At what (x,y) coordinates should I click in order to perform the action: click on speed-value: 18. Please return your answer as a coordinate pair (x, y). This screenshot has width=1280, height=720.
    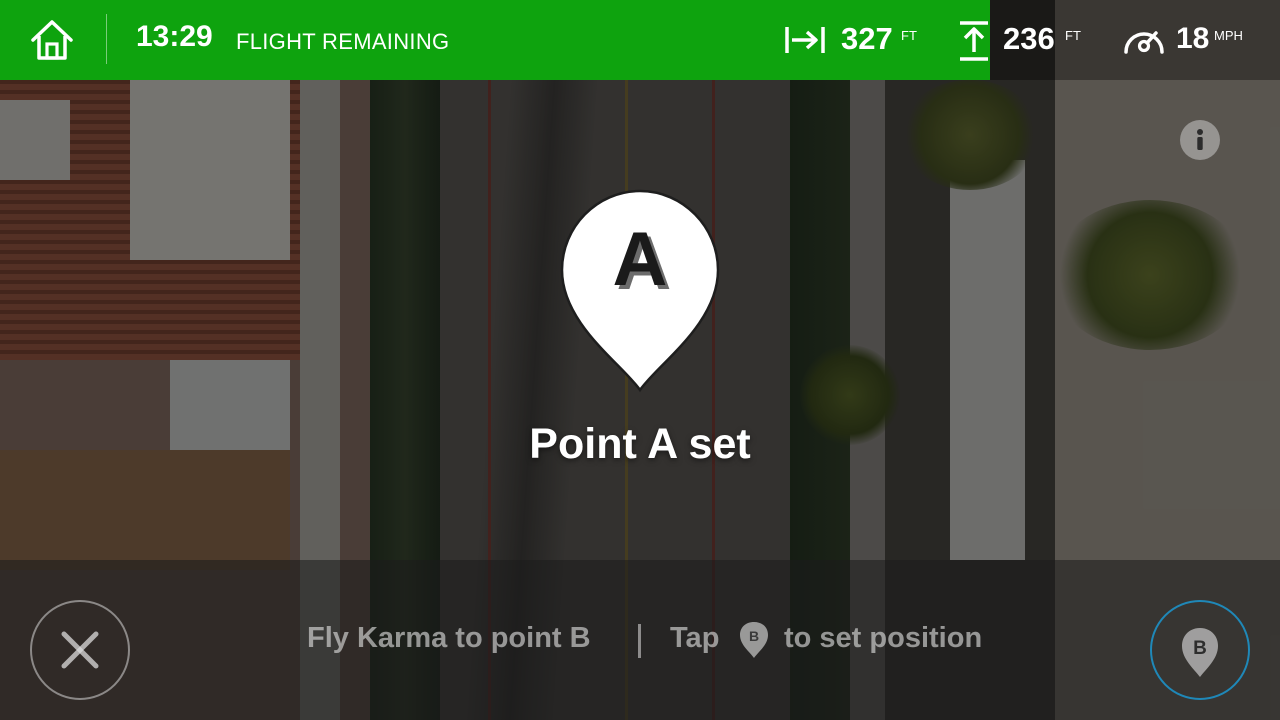
    Looking at the image, I should click on (1193, 38).